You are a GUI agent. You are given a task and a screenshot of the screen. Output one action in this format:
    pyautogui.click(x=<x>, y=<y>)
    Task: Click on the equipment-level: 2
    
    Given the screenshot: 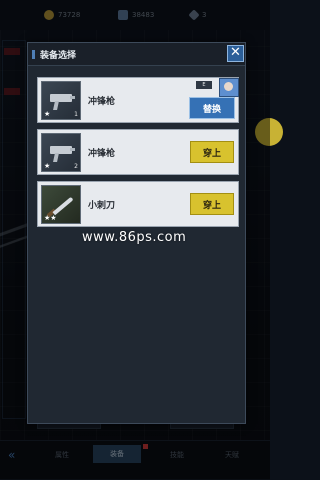 What is the action you would take?
    pyautogui.click(x=76, y=166)
    